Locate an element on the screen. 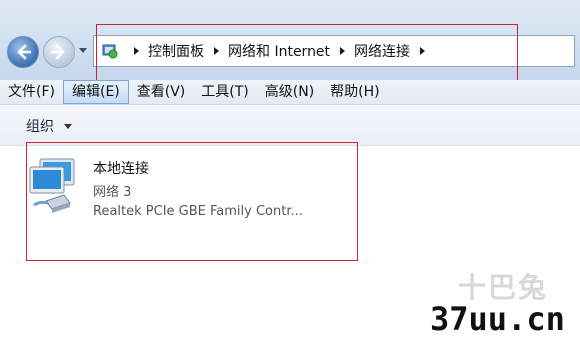 This screenshot has width=580, height=345. forward-button is located at coordinates (59, 52).